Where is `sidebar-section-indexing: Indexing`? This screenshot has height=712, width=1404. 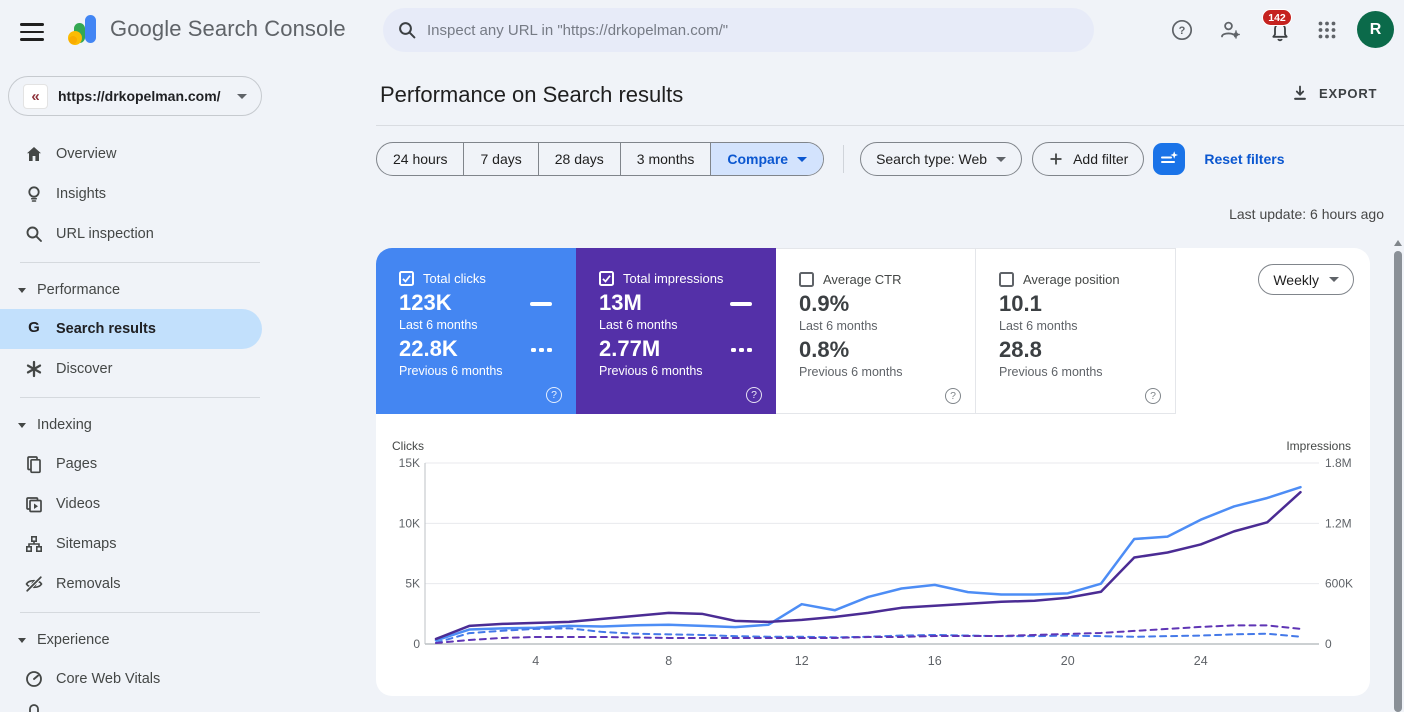 sidebar-section-indexing: Indexing is located at coordinates (140, 425).